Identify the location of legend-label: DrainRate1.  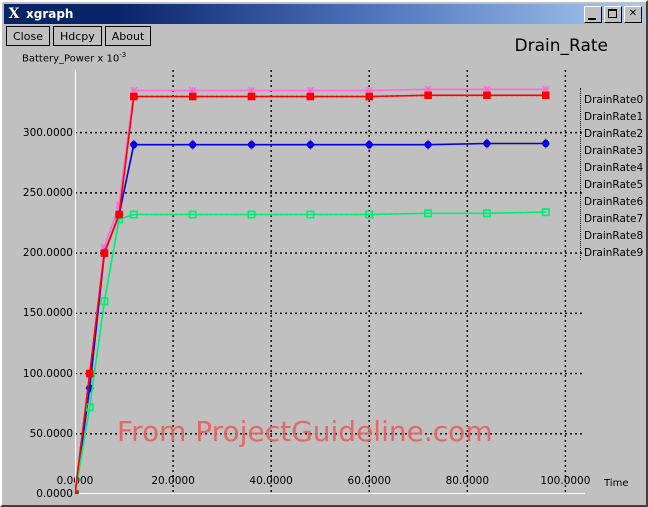
(614, 117).